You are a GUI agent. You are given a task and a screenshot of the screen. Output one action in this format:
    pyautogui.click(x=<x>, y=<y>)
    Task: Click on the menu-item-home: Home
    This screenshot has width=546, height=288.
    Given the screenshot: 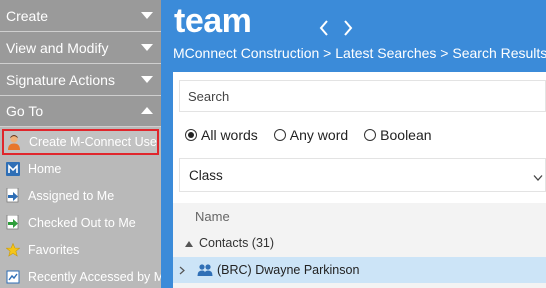 What is the action you would take?
    pyautogui.click(x=80, y=168)
    